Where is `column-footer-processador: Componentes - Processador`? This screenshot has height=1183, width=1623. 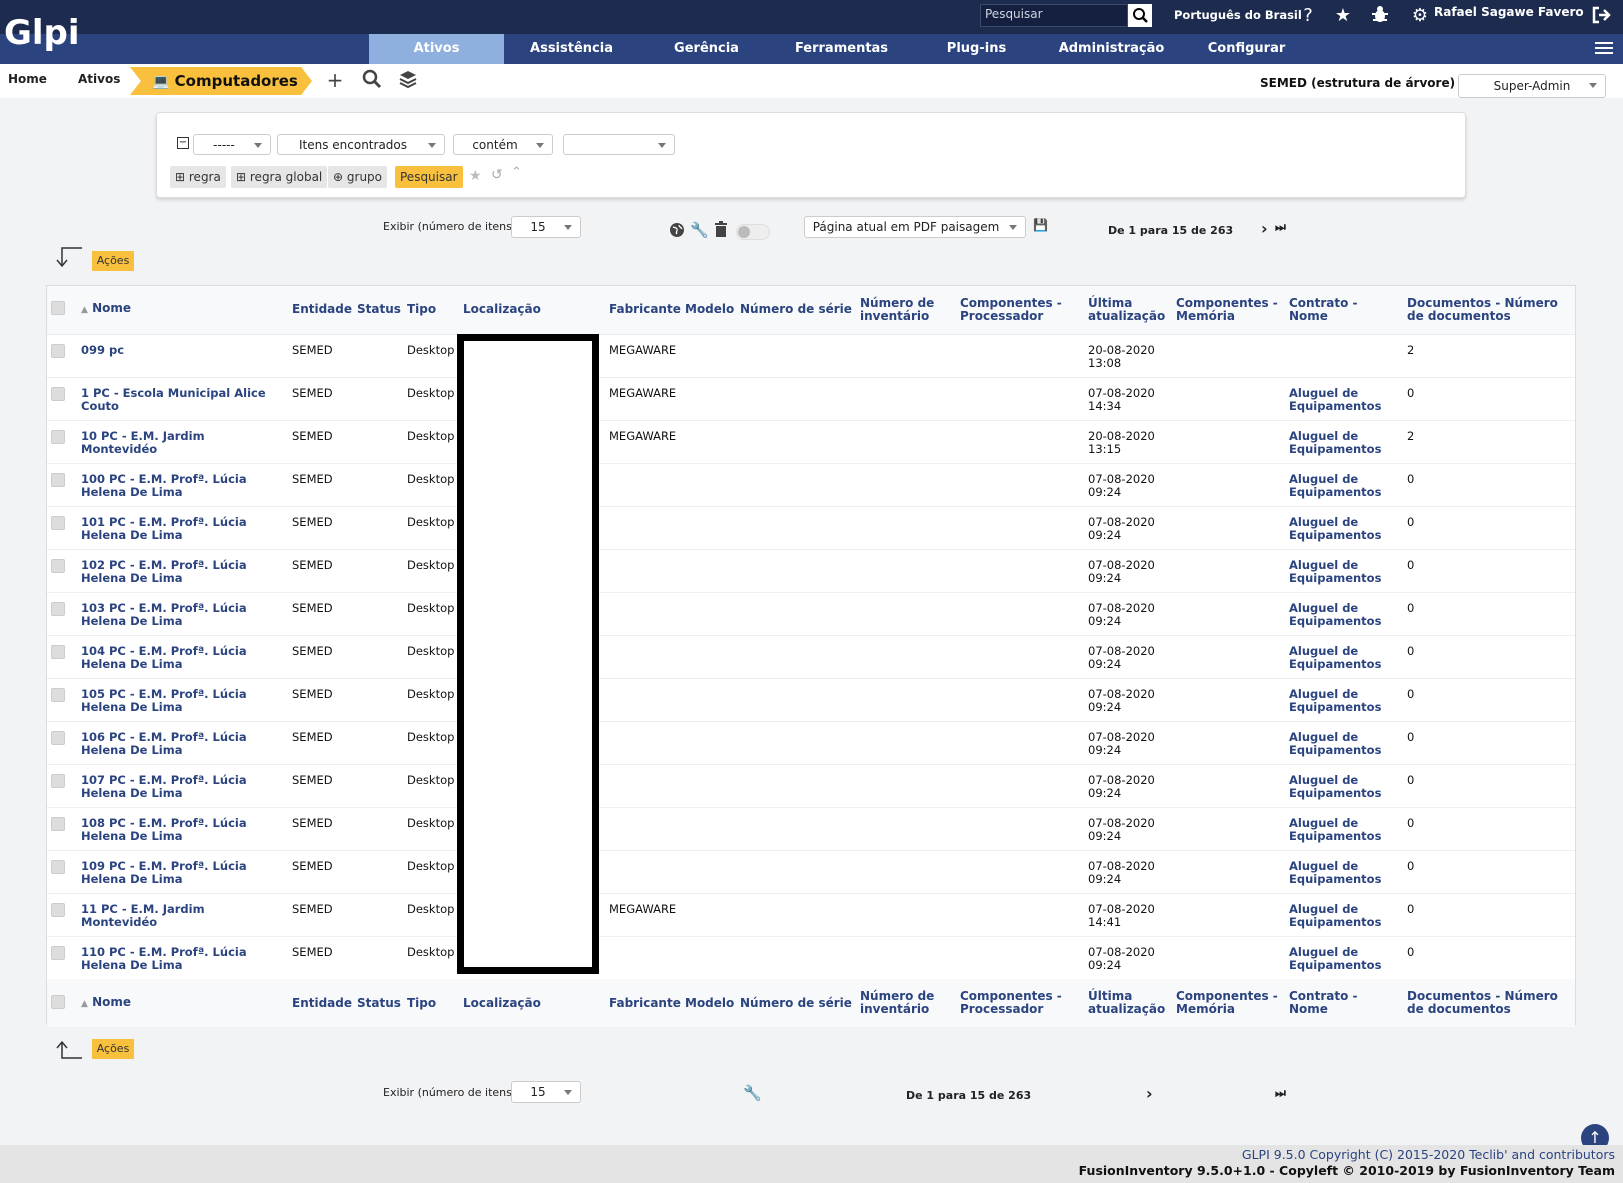 column-footer-processador: Componentes - Processador is located at coordinates (1020, 1003).